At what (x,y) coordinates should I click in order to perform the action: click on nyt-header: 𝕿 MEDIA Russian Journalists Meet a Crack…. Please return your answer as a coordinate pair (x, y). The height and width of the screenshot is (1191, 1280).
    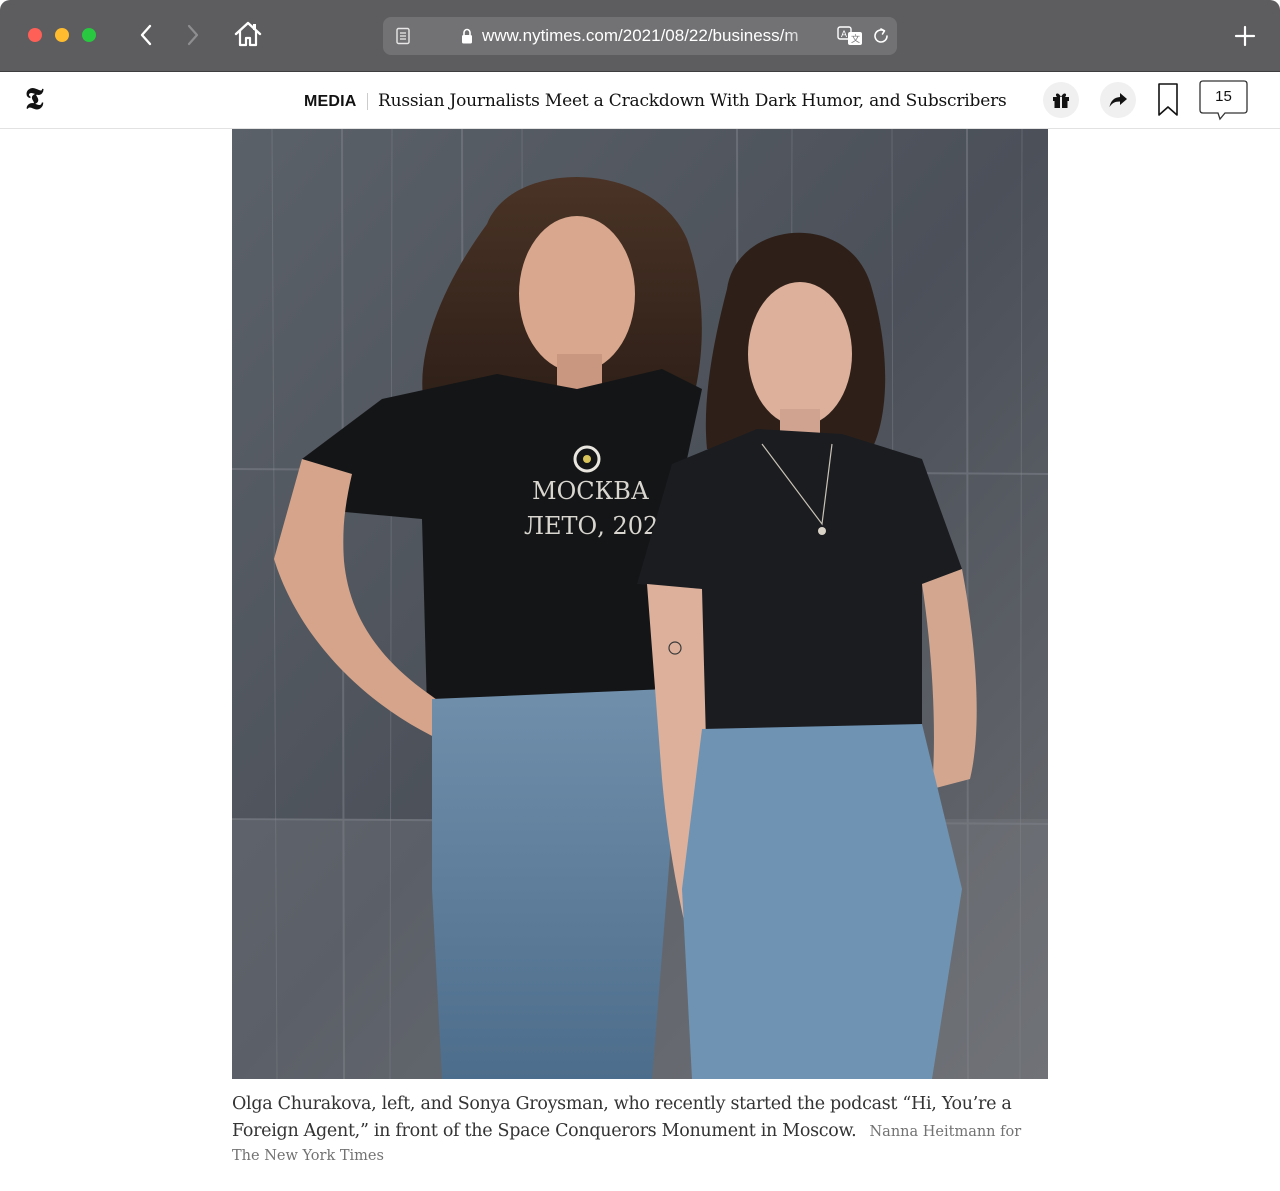
    Looking at the image, I should click on (640, 100).